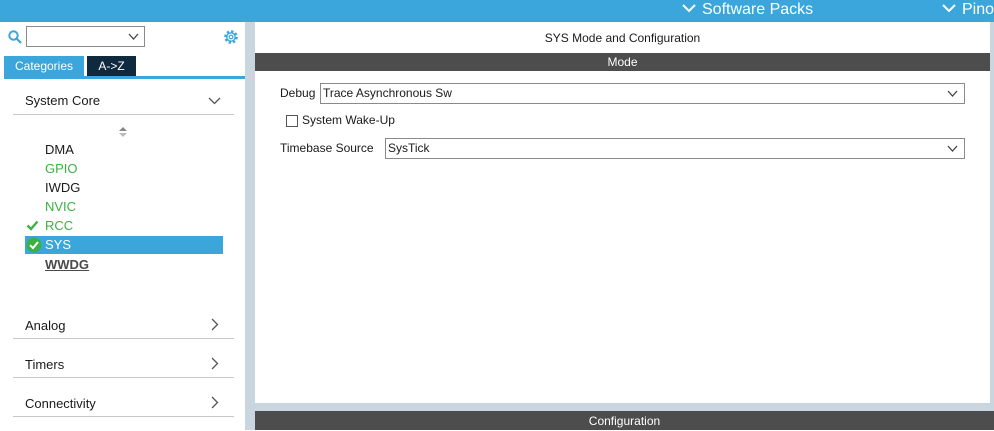  I want to click on system-wakeup-checkbox, so click(292, 121).